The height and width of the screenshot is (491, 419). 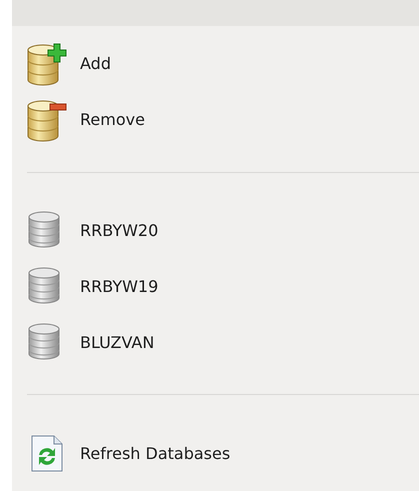 I want to click on database-item: RRBYW20, so click(x=85, y=230).